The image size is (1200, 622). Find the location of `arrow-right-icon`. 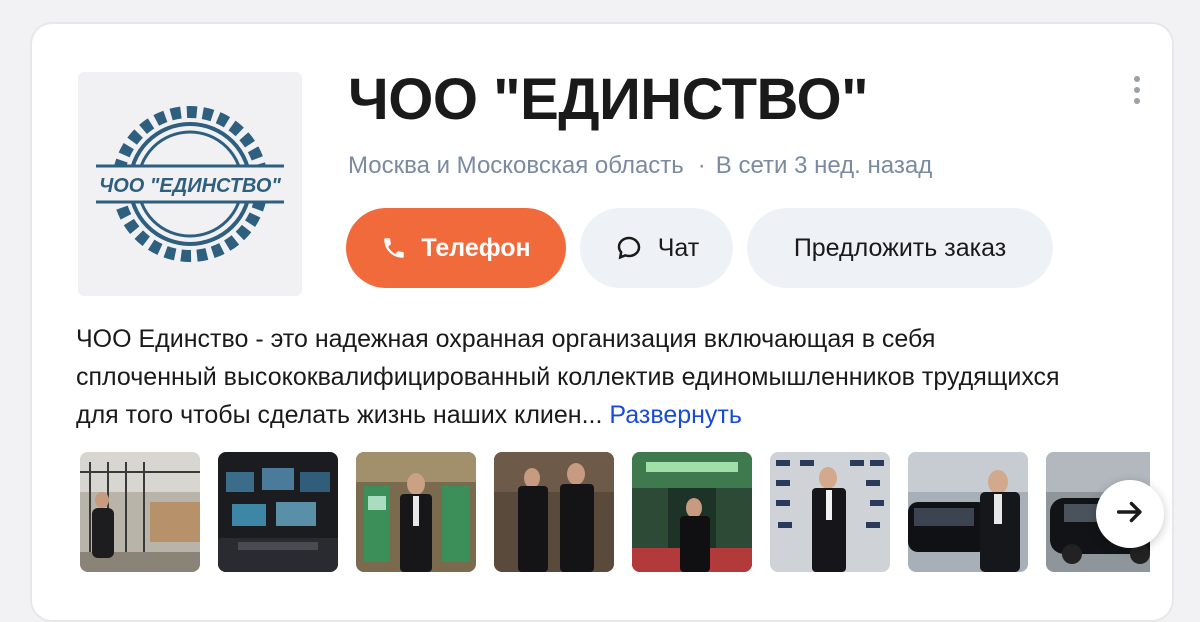

arrow-right-icon is located at coordinates (1130, 514).